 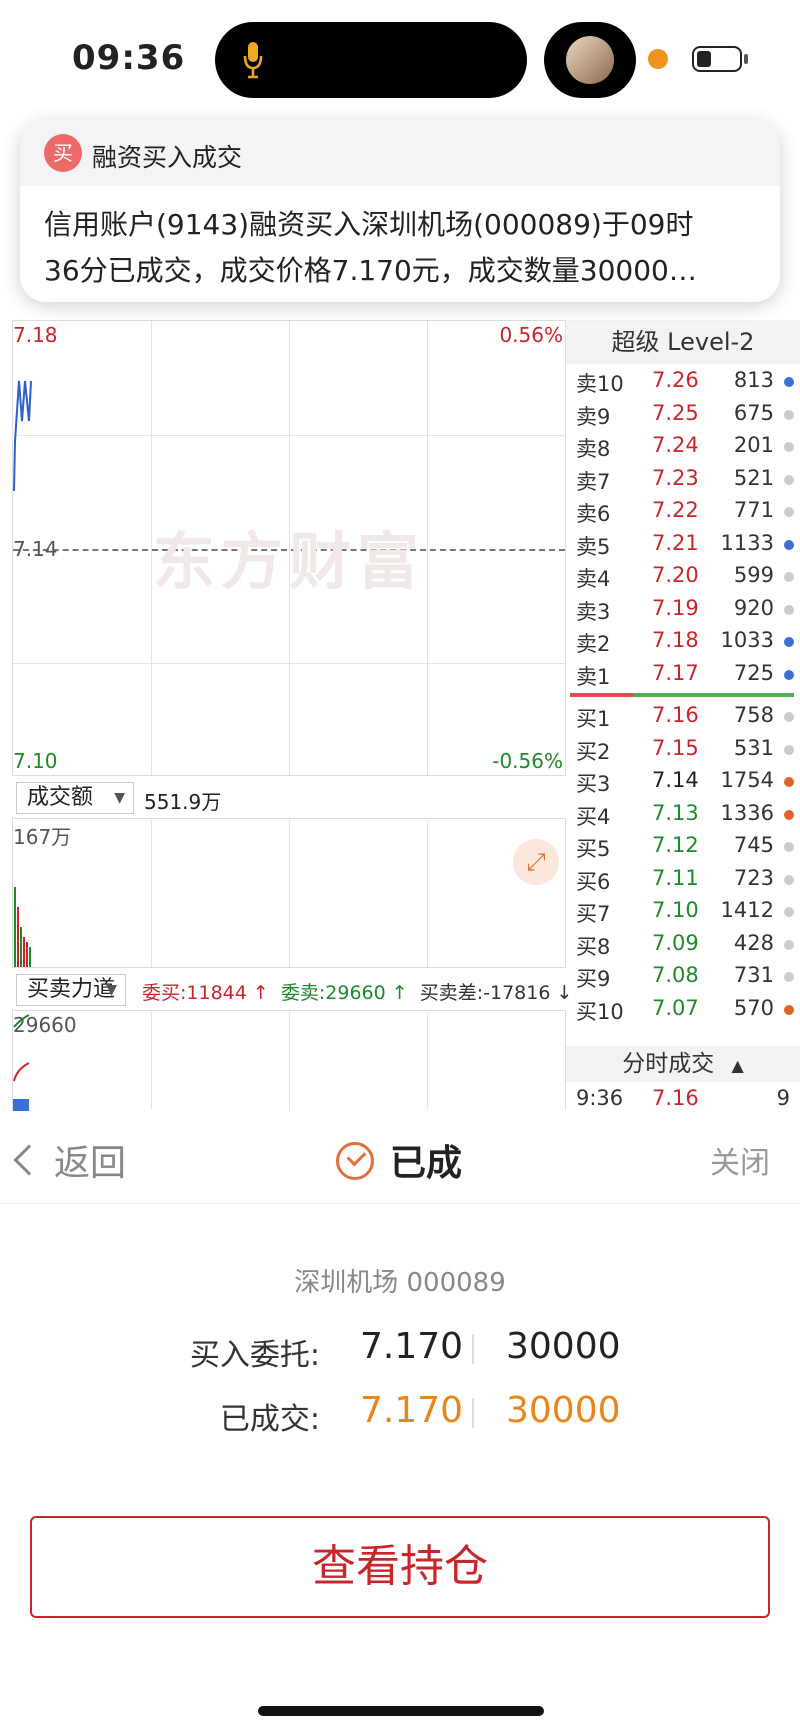 What do you see at coordinates (675, 1098) in the screenshot?
I see `trade-price: 7.16` at bounding box center [675, 1098].